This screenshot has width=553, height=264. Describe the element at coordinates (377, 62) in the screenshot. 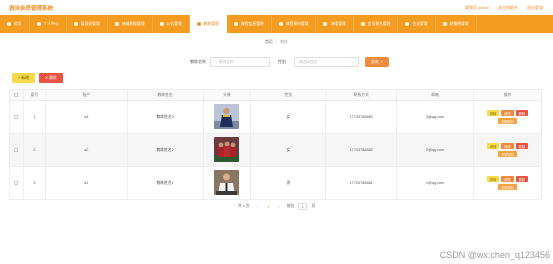

I see `search-button: 查询 ⌕` at that location.